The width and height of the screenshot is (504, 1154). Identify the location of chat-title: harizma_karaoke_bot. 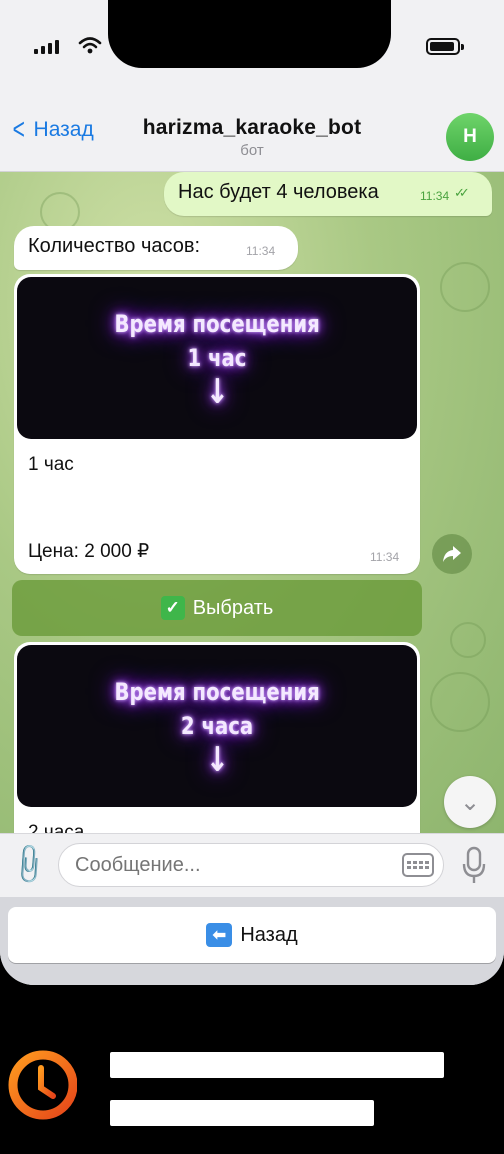
(252, 128).